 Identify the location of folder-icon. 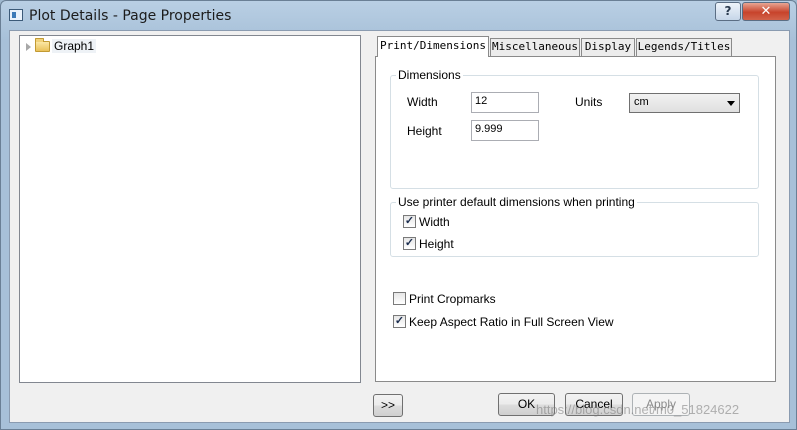
(42, 45).